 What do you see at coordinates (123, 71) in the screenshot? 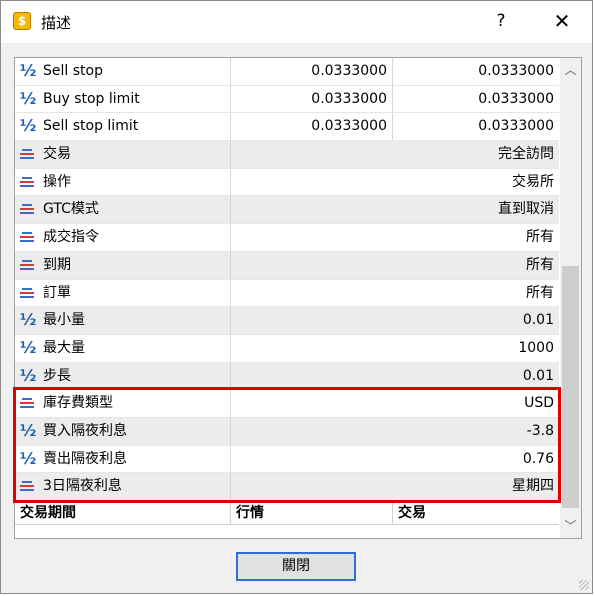
I see `property-name: Sell stop` at bounding box center [123, 71].